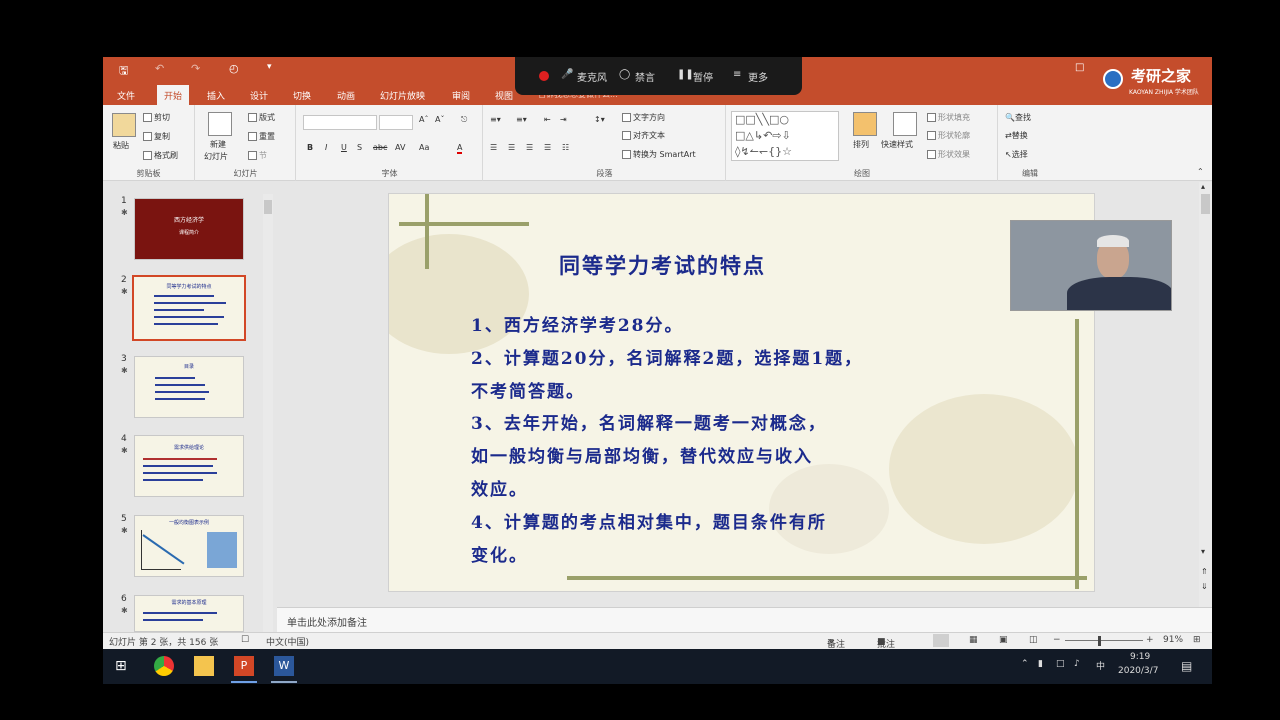 This screenshot has height=720, width=1280. What do you see at coordinates (1203, 186) in the screenshot?
I see `scroll-up-icon: ▴` at bounding box center [1203, 186].